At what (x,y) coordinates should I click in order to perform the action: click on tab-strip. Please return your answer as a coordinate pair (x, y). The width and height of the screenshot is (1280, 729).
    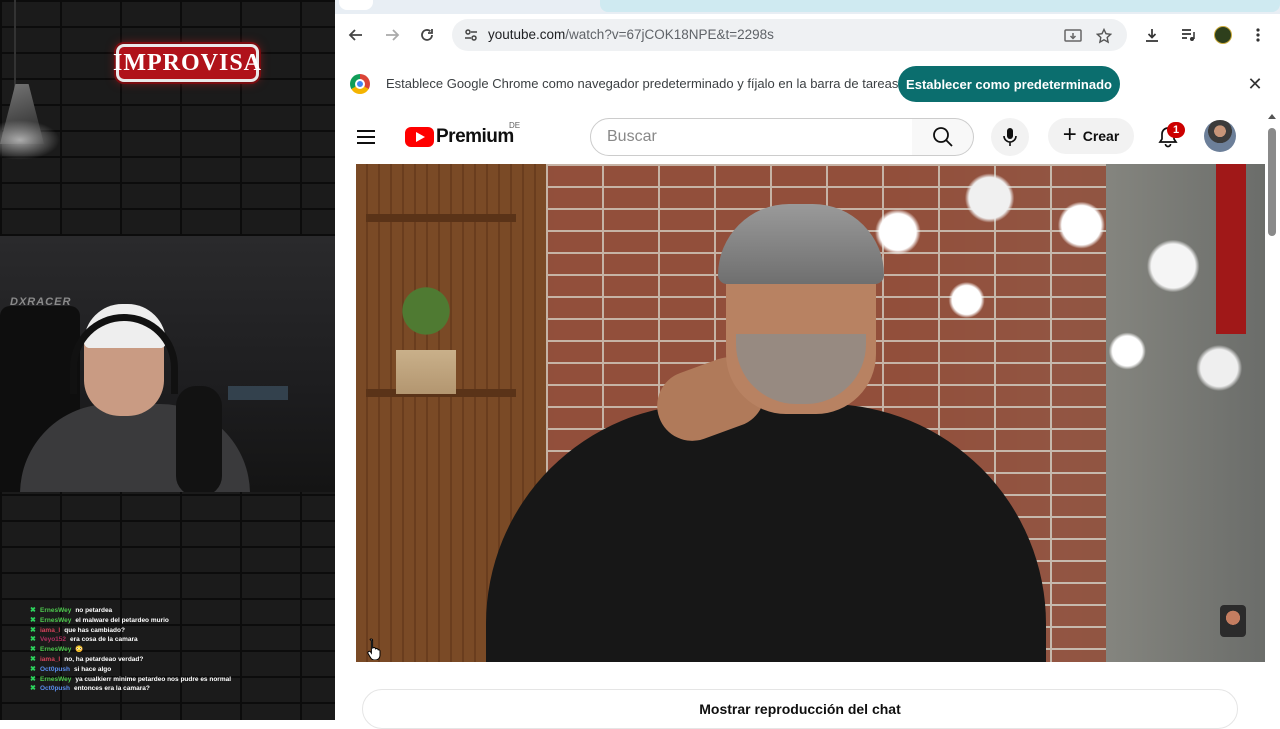
    Looking at the image, I should click on (807, 7).